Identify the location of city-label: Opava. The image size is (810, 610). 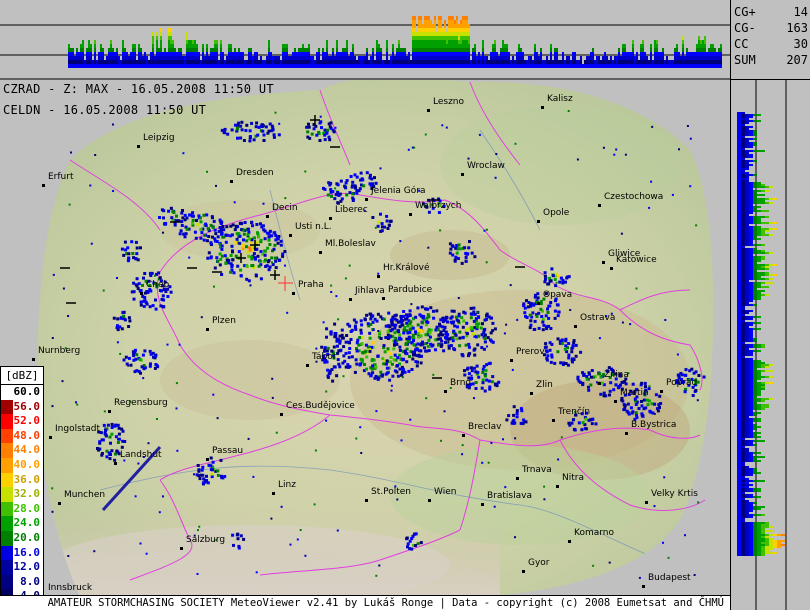
(558, 295).